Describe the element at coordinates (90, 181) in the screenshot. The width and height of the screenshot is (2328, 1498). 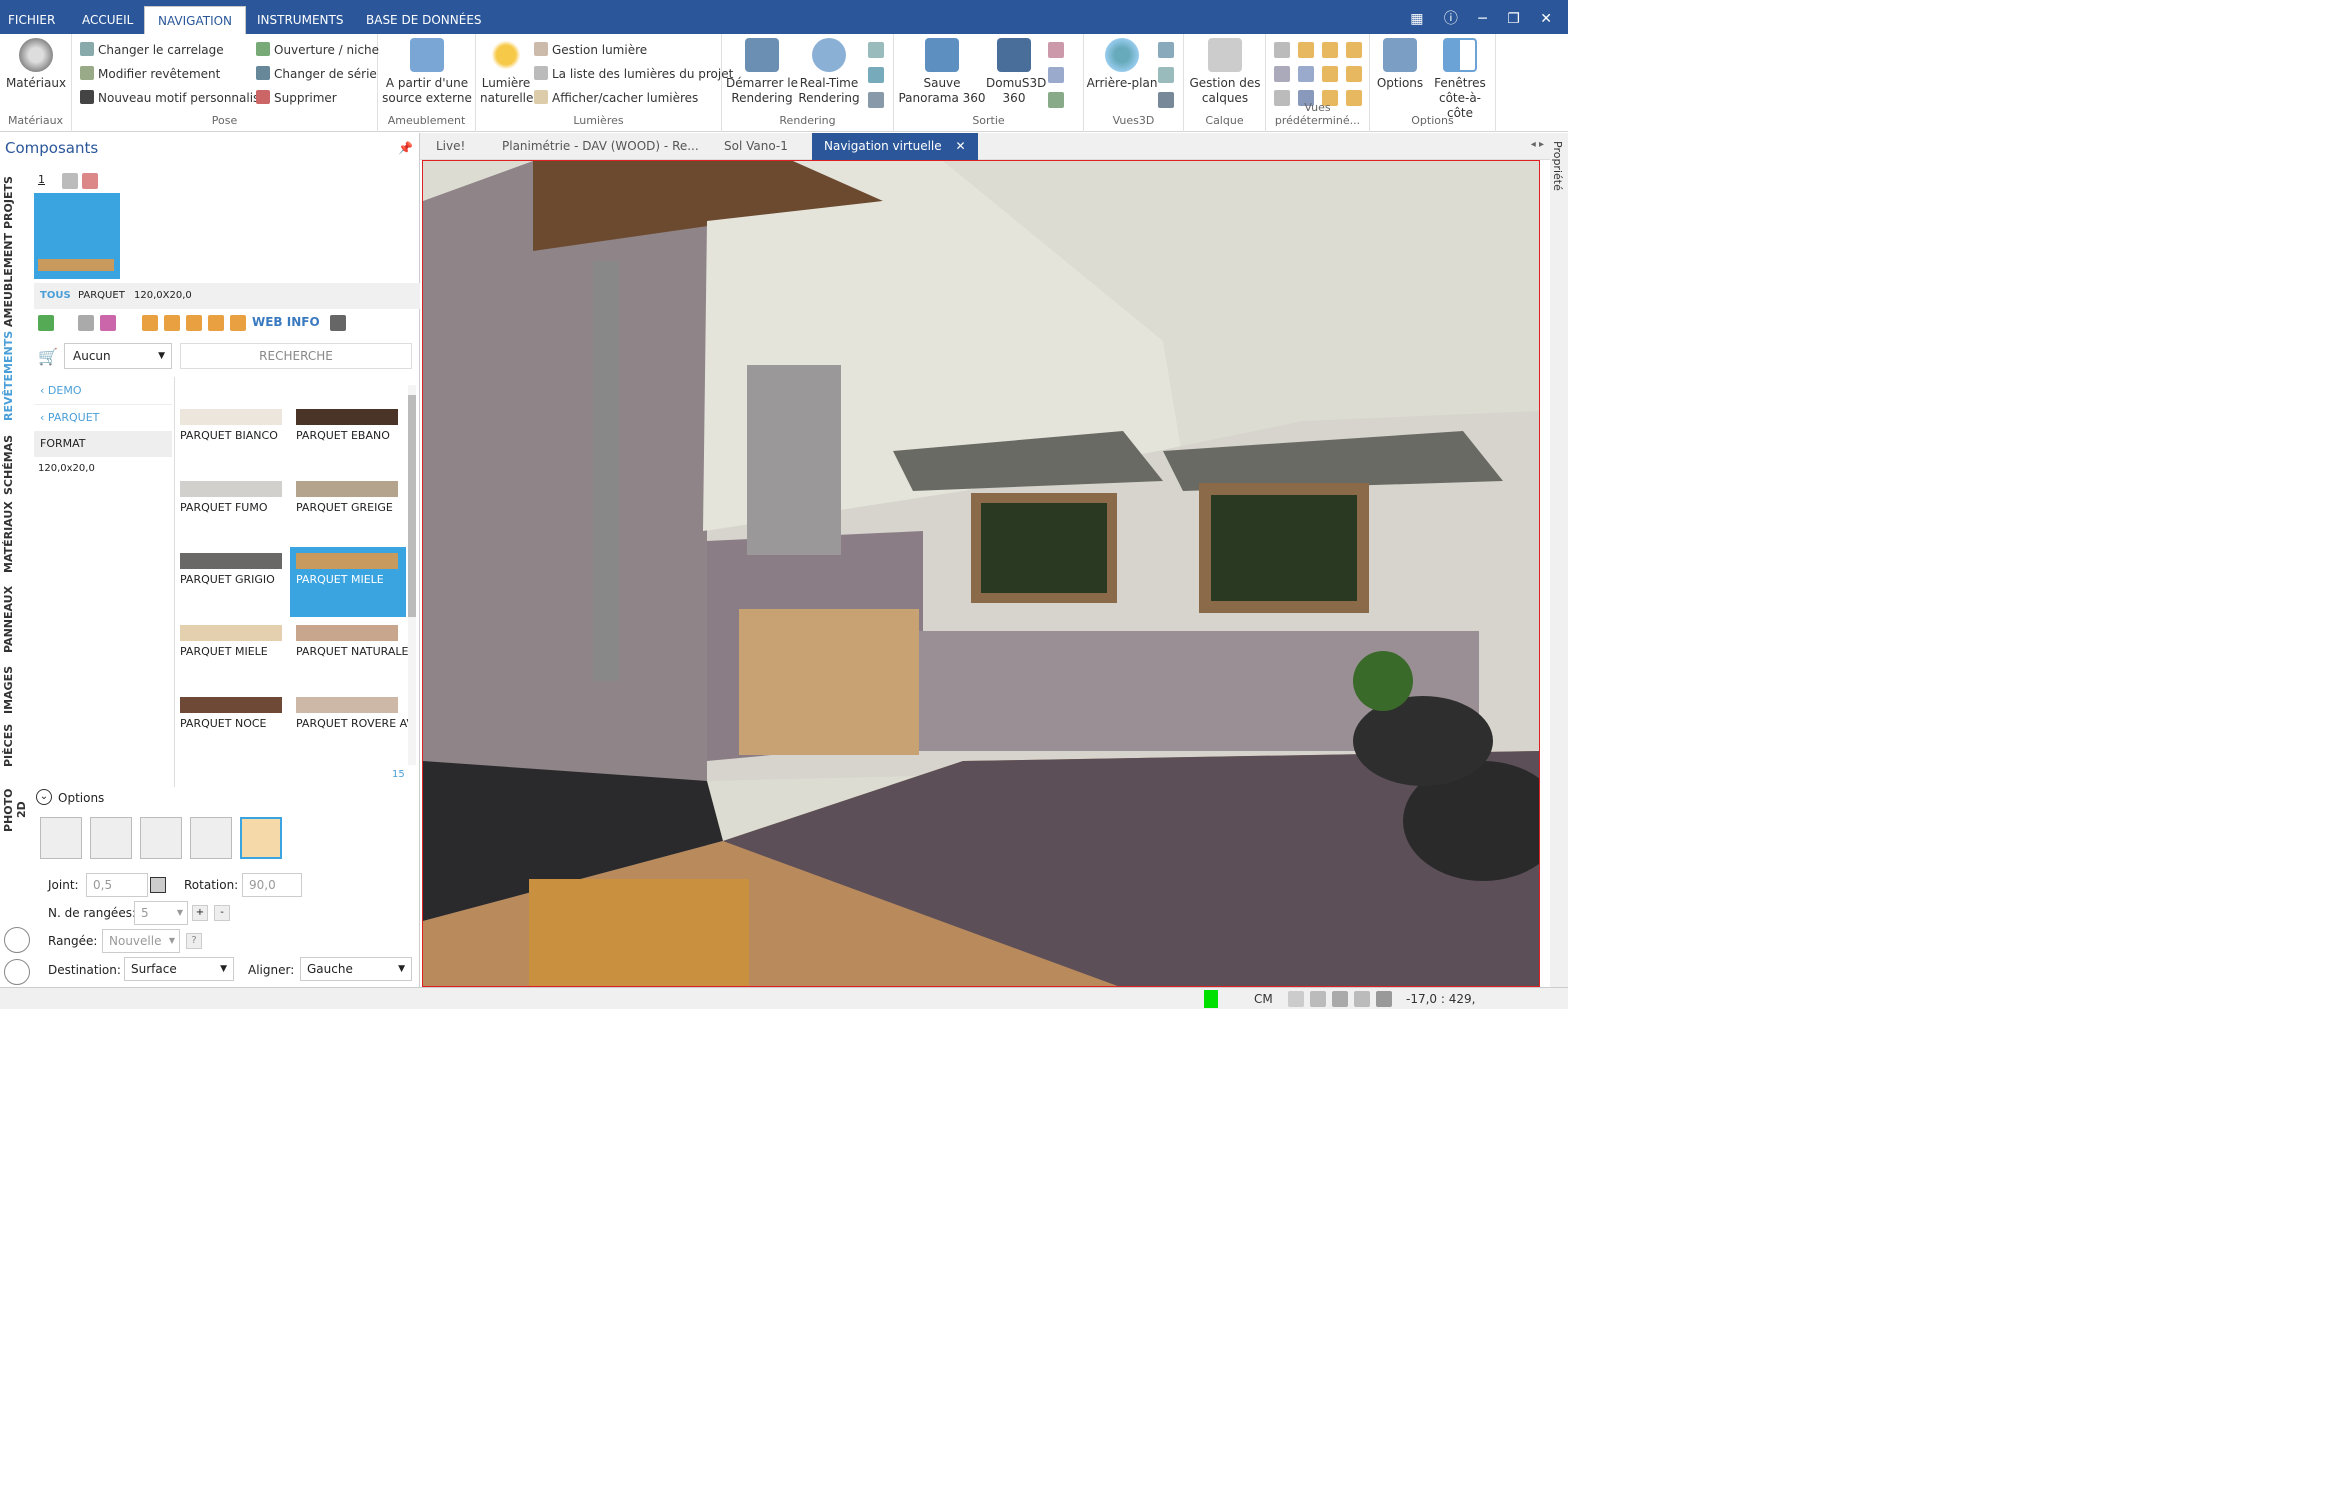
I see `remove-icon` at that location.